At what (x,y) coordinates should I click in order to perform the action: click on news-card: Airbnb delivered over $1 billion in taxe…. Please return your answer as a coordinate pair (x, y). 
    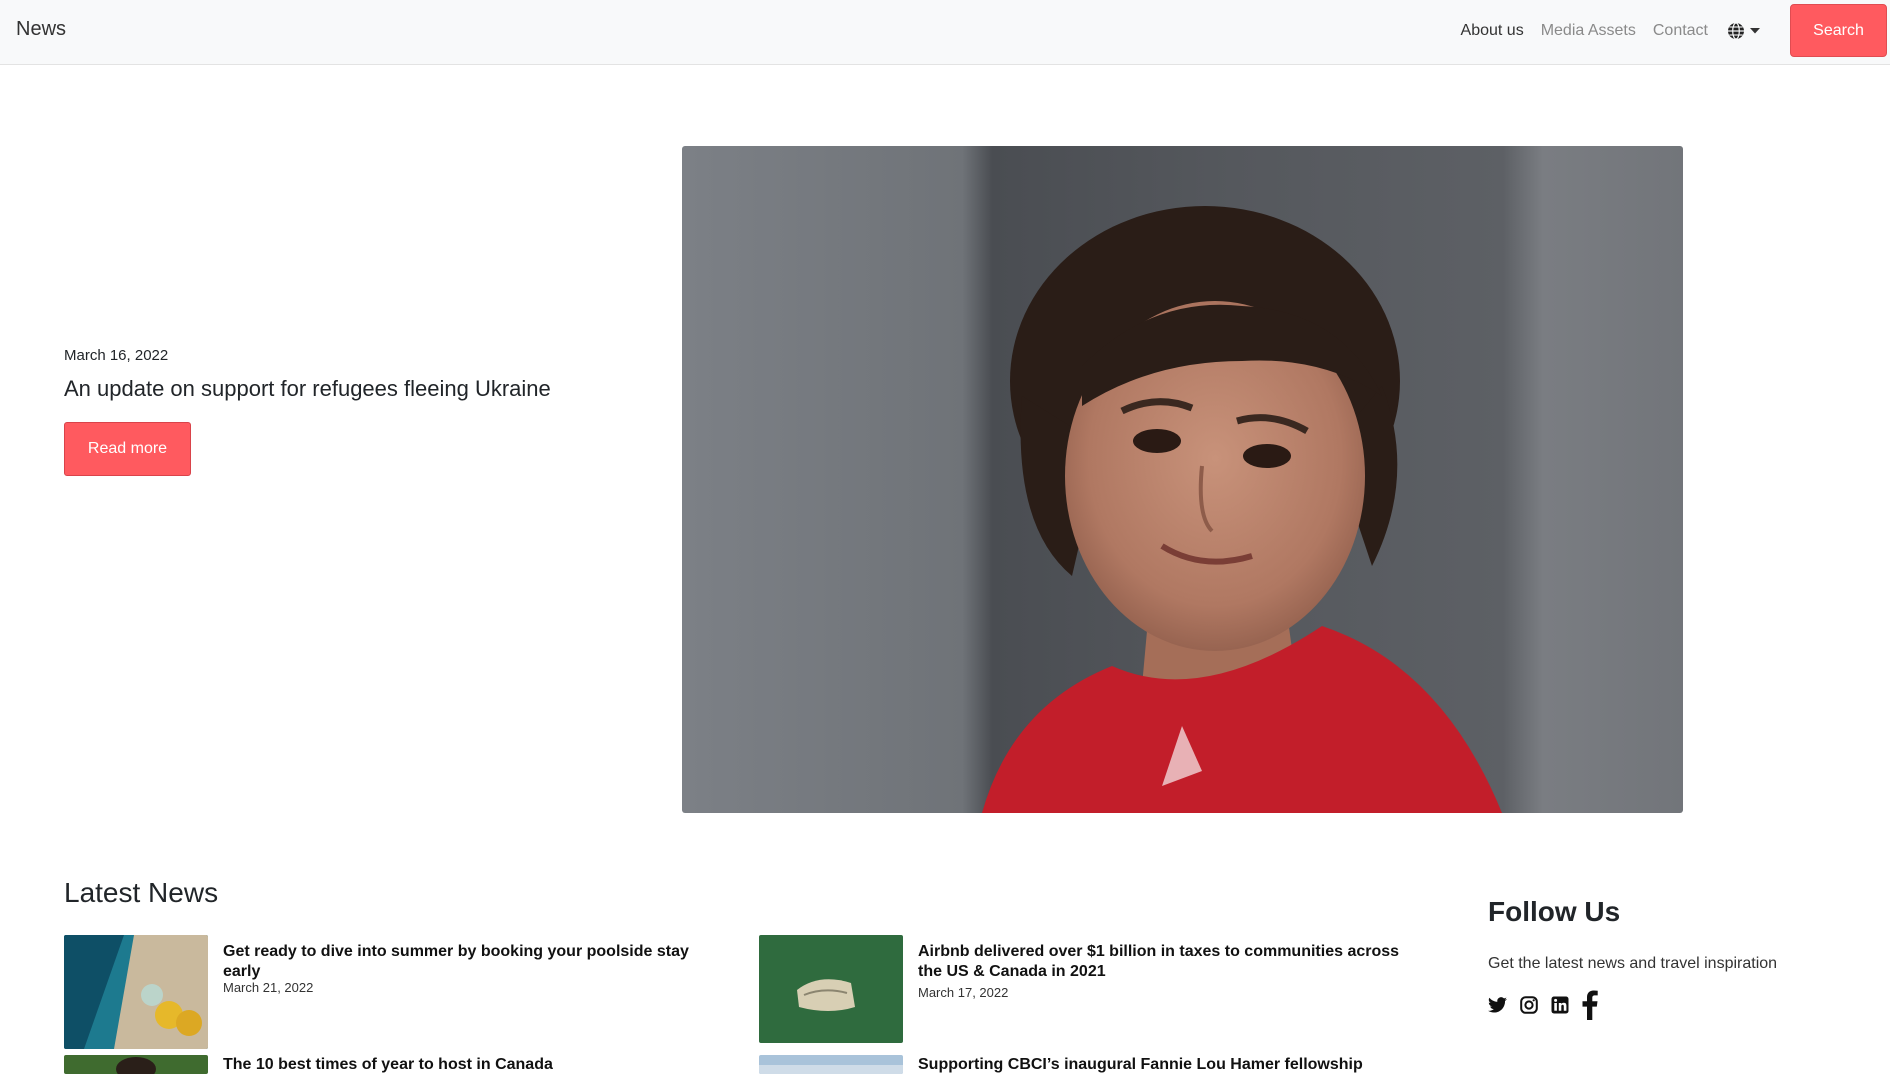
    Looking at the image, I should click on (1079, 989).